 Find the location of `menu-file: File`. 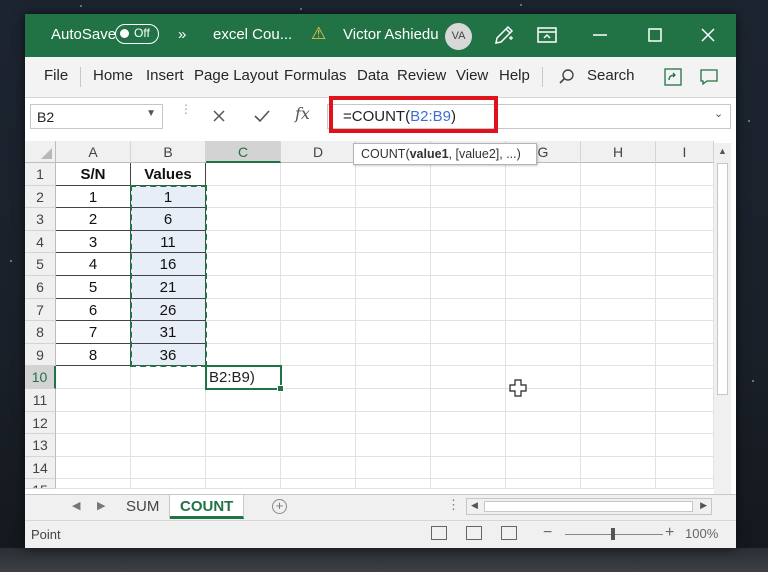

menu-file: File is located at coordinates (56, 75).